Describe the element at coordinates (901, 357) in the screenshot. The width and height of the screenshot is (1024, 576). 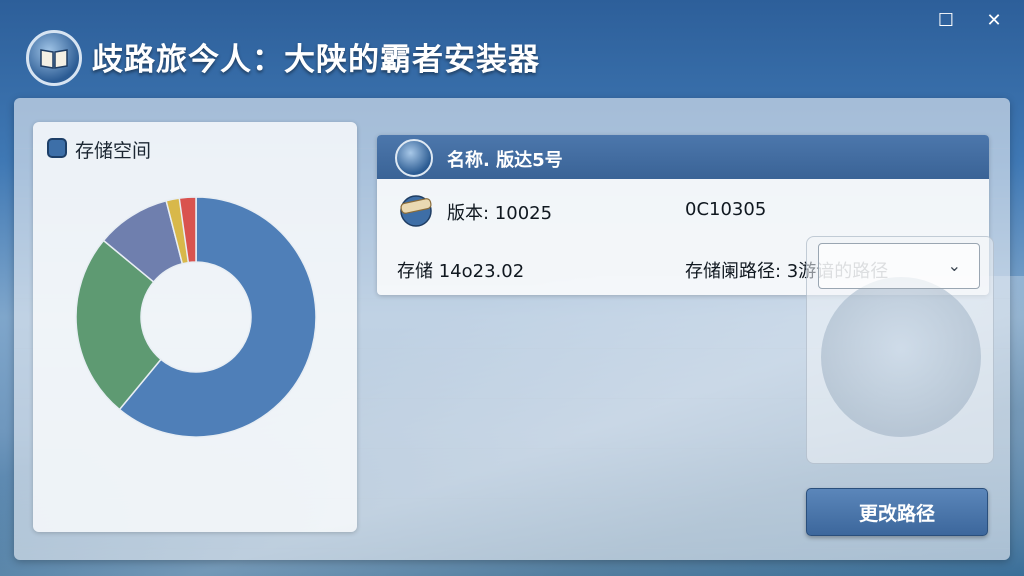
I see `emblem-icon` at that location.